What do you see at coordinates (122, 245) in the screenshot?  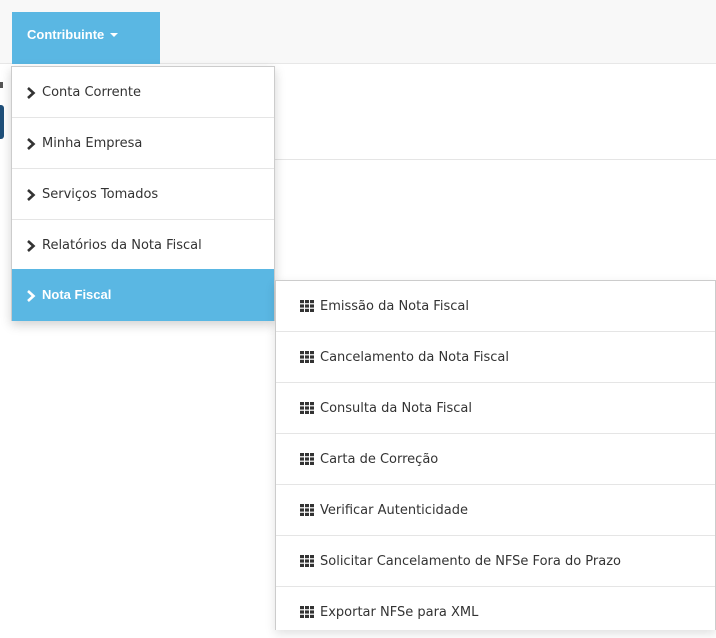 I see `menu-item-label: Relatórios da Nota Fiscal` at bounding box center [122, 245].